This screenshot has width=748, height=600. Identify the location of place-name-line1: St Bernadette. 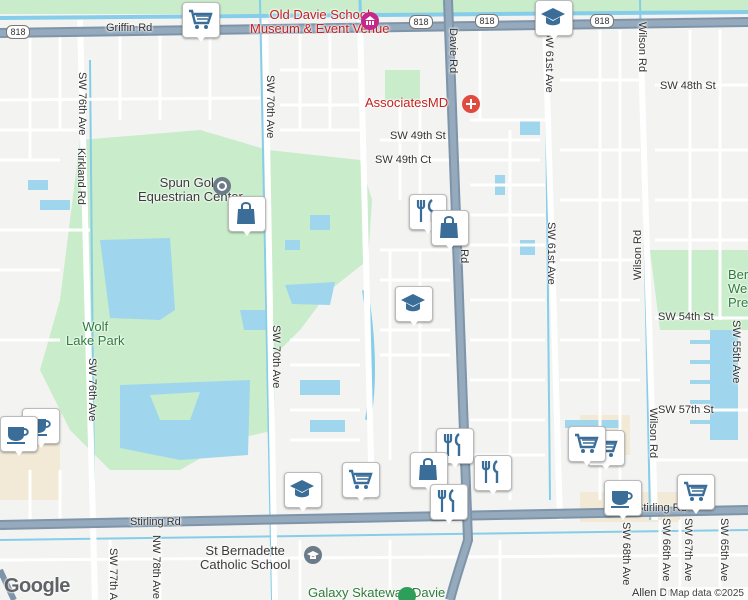
(245, 550).